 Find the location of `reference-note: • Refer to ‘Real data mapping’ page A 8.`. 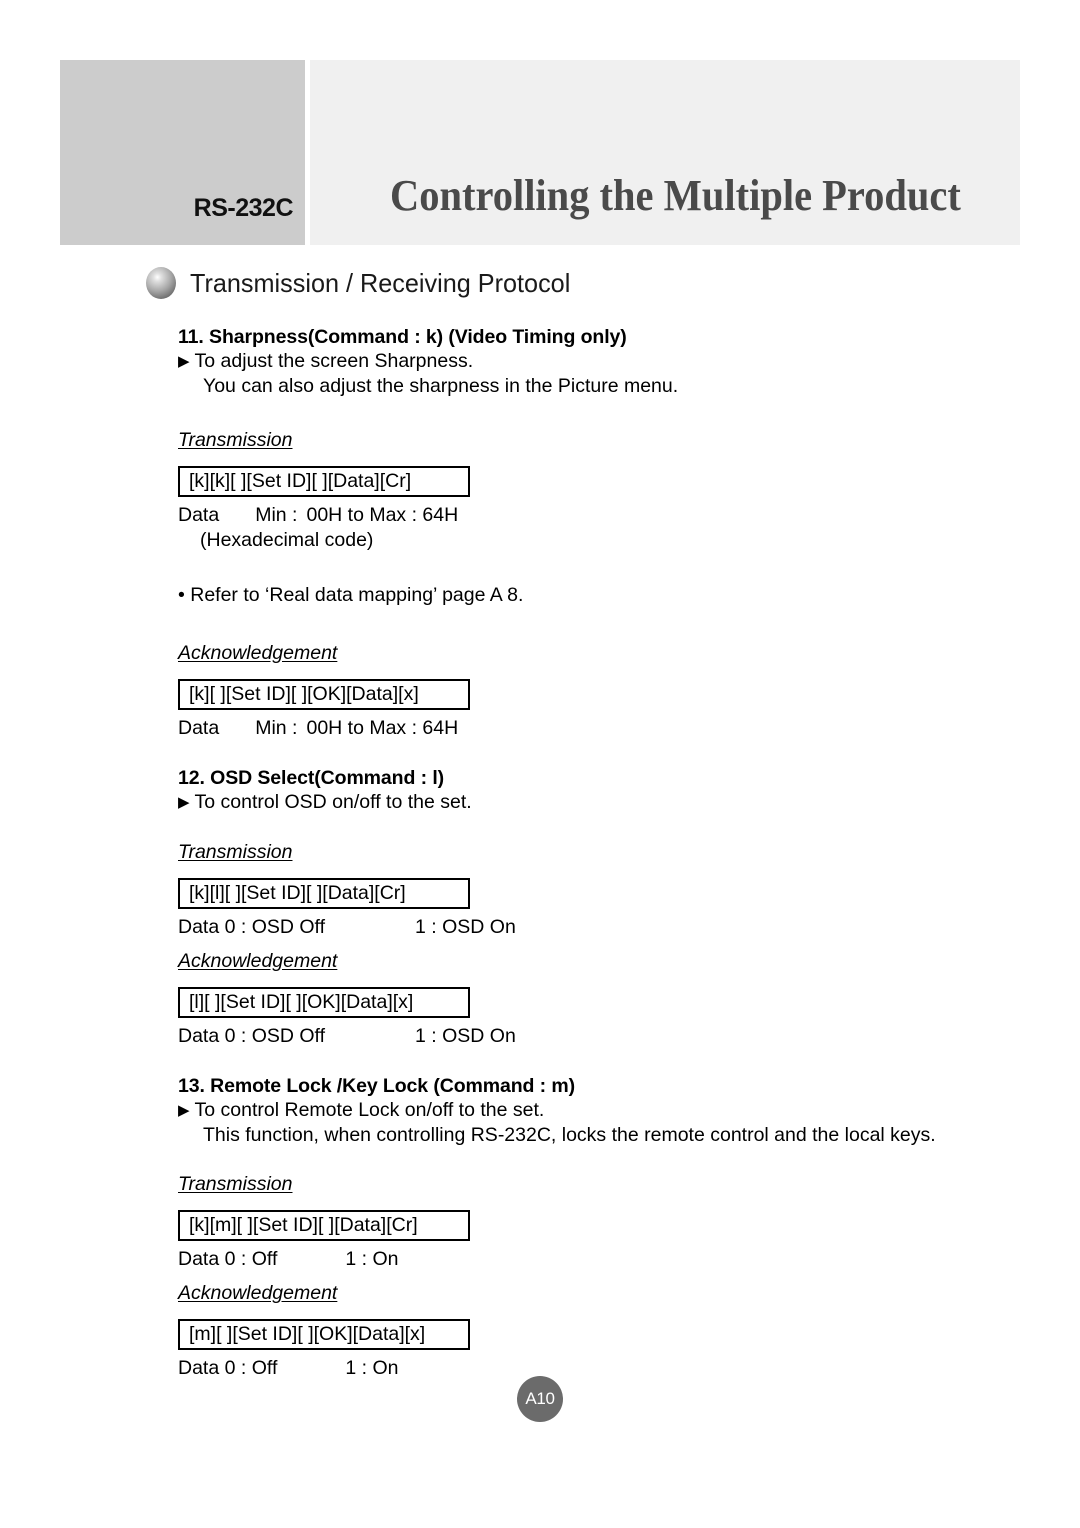

reference-note: • Refer to ‘Real data mapping’ page A 8. is located at coordinates (351, 594).